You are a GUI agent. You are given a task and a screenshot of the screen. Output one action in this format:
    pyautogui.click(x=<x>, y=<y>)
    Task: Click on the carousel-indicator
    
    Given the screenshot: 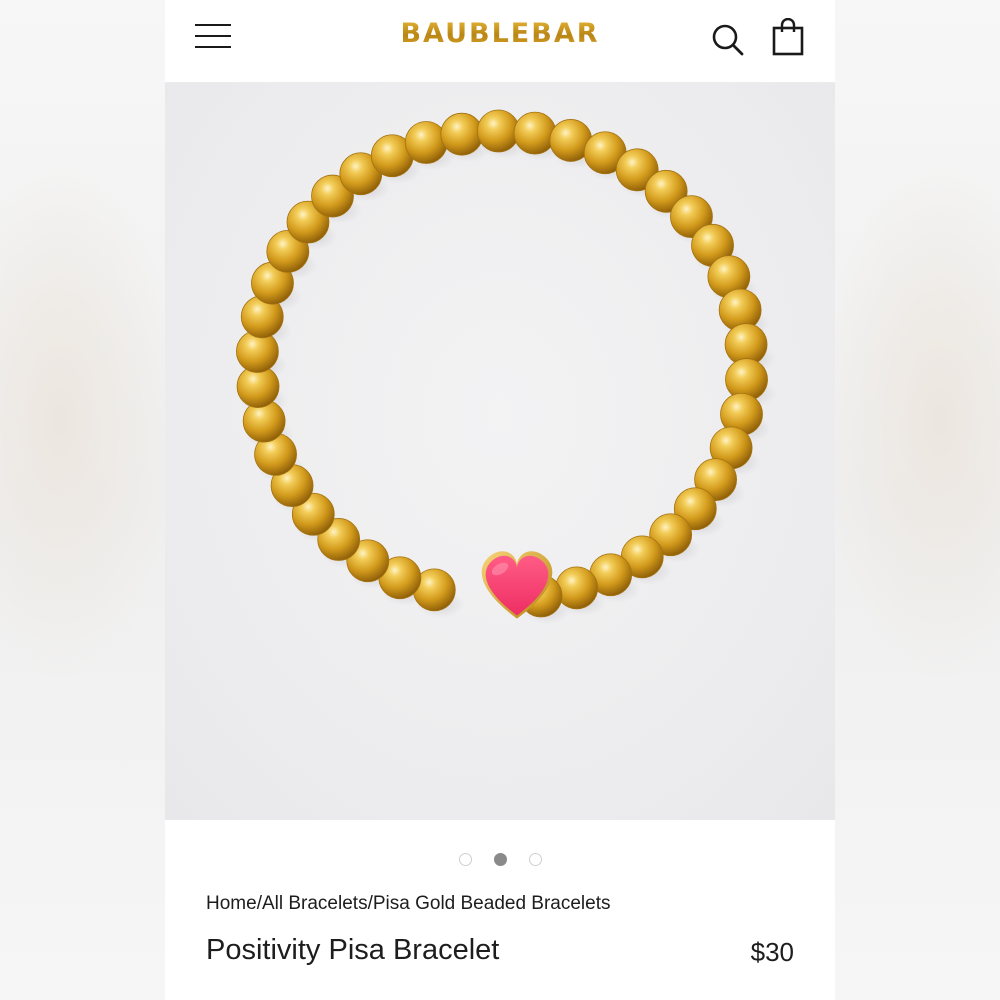 What is the action you would take?
    pyautogui.click(x=500, y=862)
    